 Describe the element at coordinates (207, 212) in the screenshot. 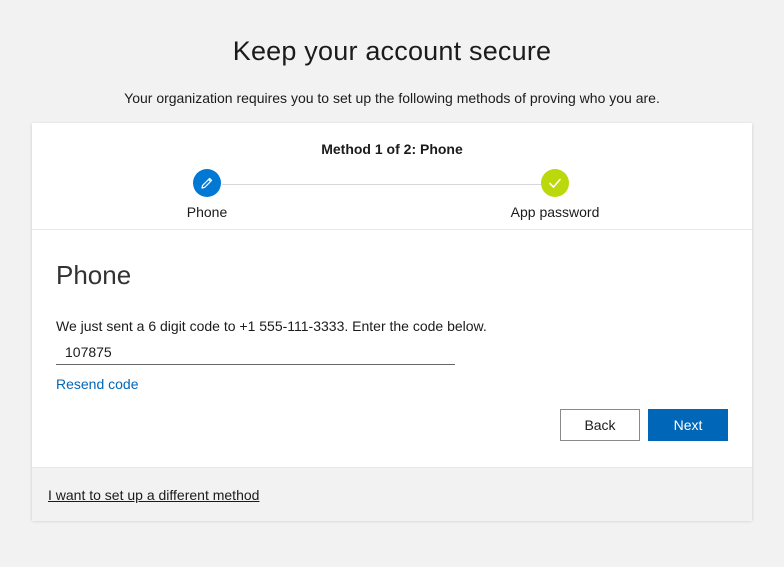

I see `step-phone-label: Phone` at that location.